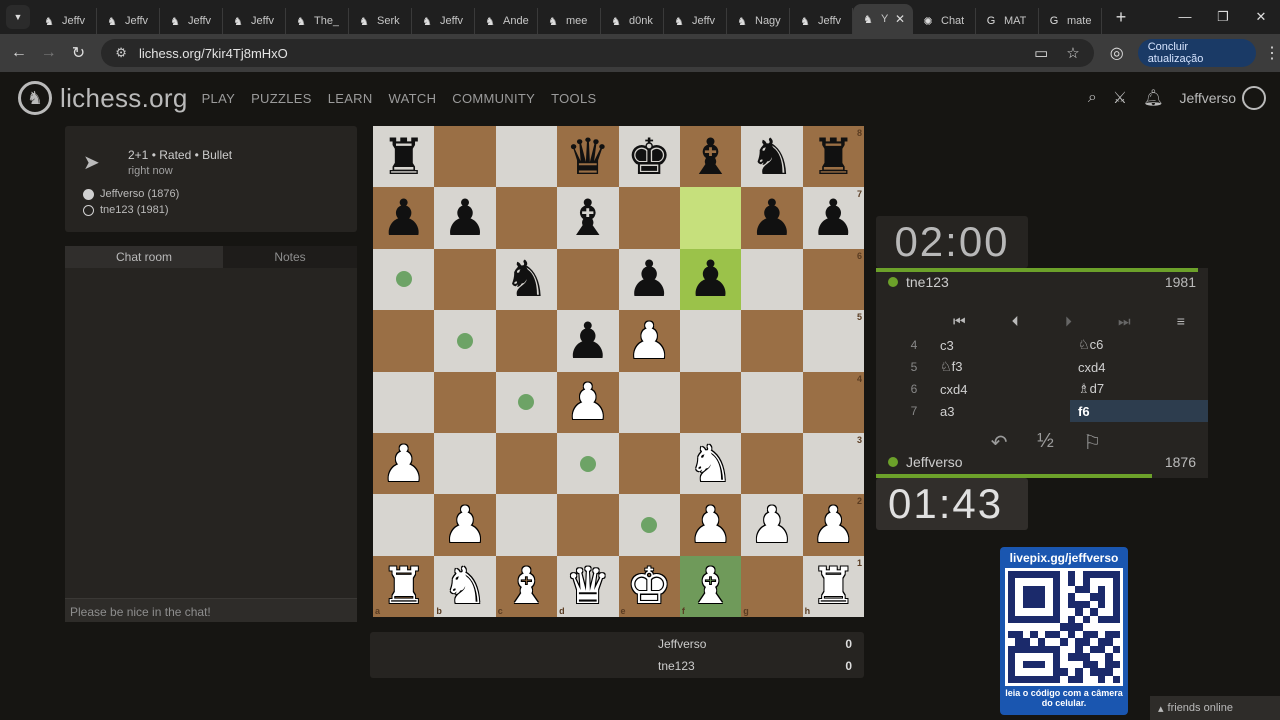  I want to click on profile-icon: ◎, so click(1117, 53).